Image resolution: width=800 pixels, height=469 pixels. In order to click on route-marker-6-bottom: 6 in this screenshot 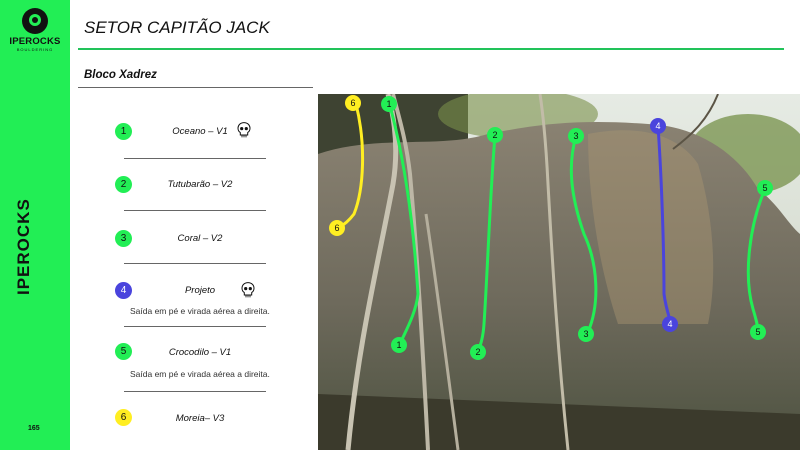, I will do `click(337, 228)`.